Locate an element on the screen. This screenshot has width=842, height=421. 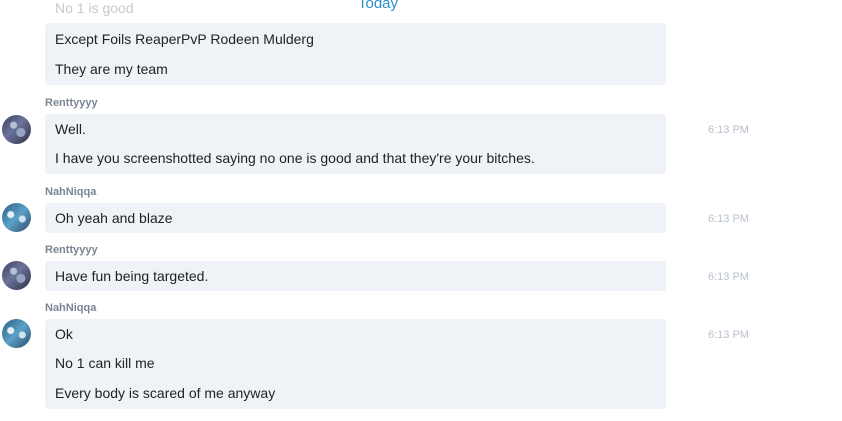
message-text: Every body is scared of me anyway is located at coordinates (165, 393).